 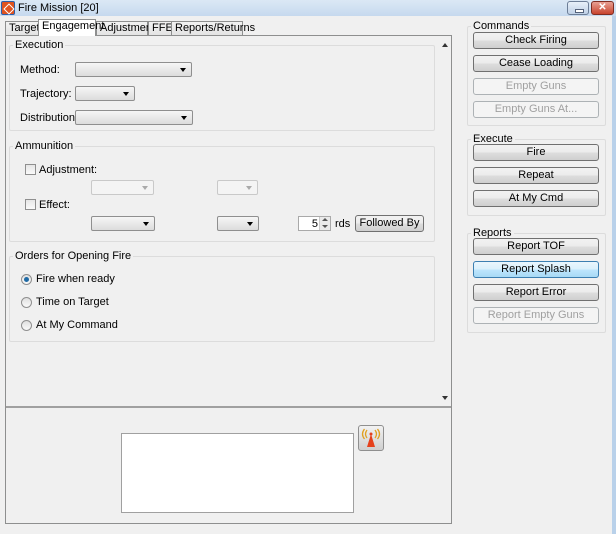 I want to click on effect-label: Effect:, so click(x=54, y=205).